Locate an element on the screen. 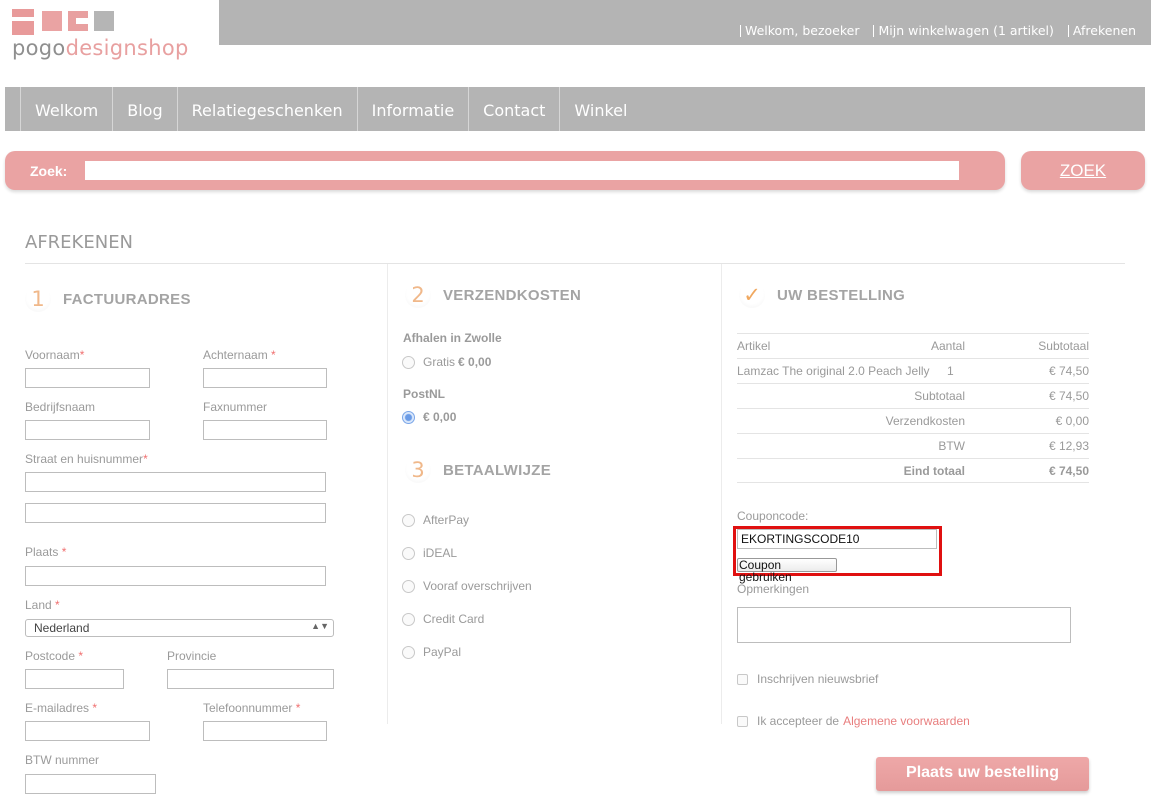 Image resolution: width=1151 pixels, height=799 pixels. bedrijfsnaam-input is located at coordinates (87, 430).